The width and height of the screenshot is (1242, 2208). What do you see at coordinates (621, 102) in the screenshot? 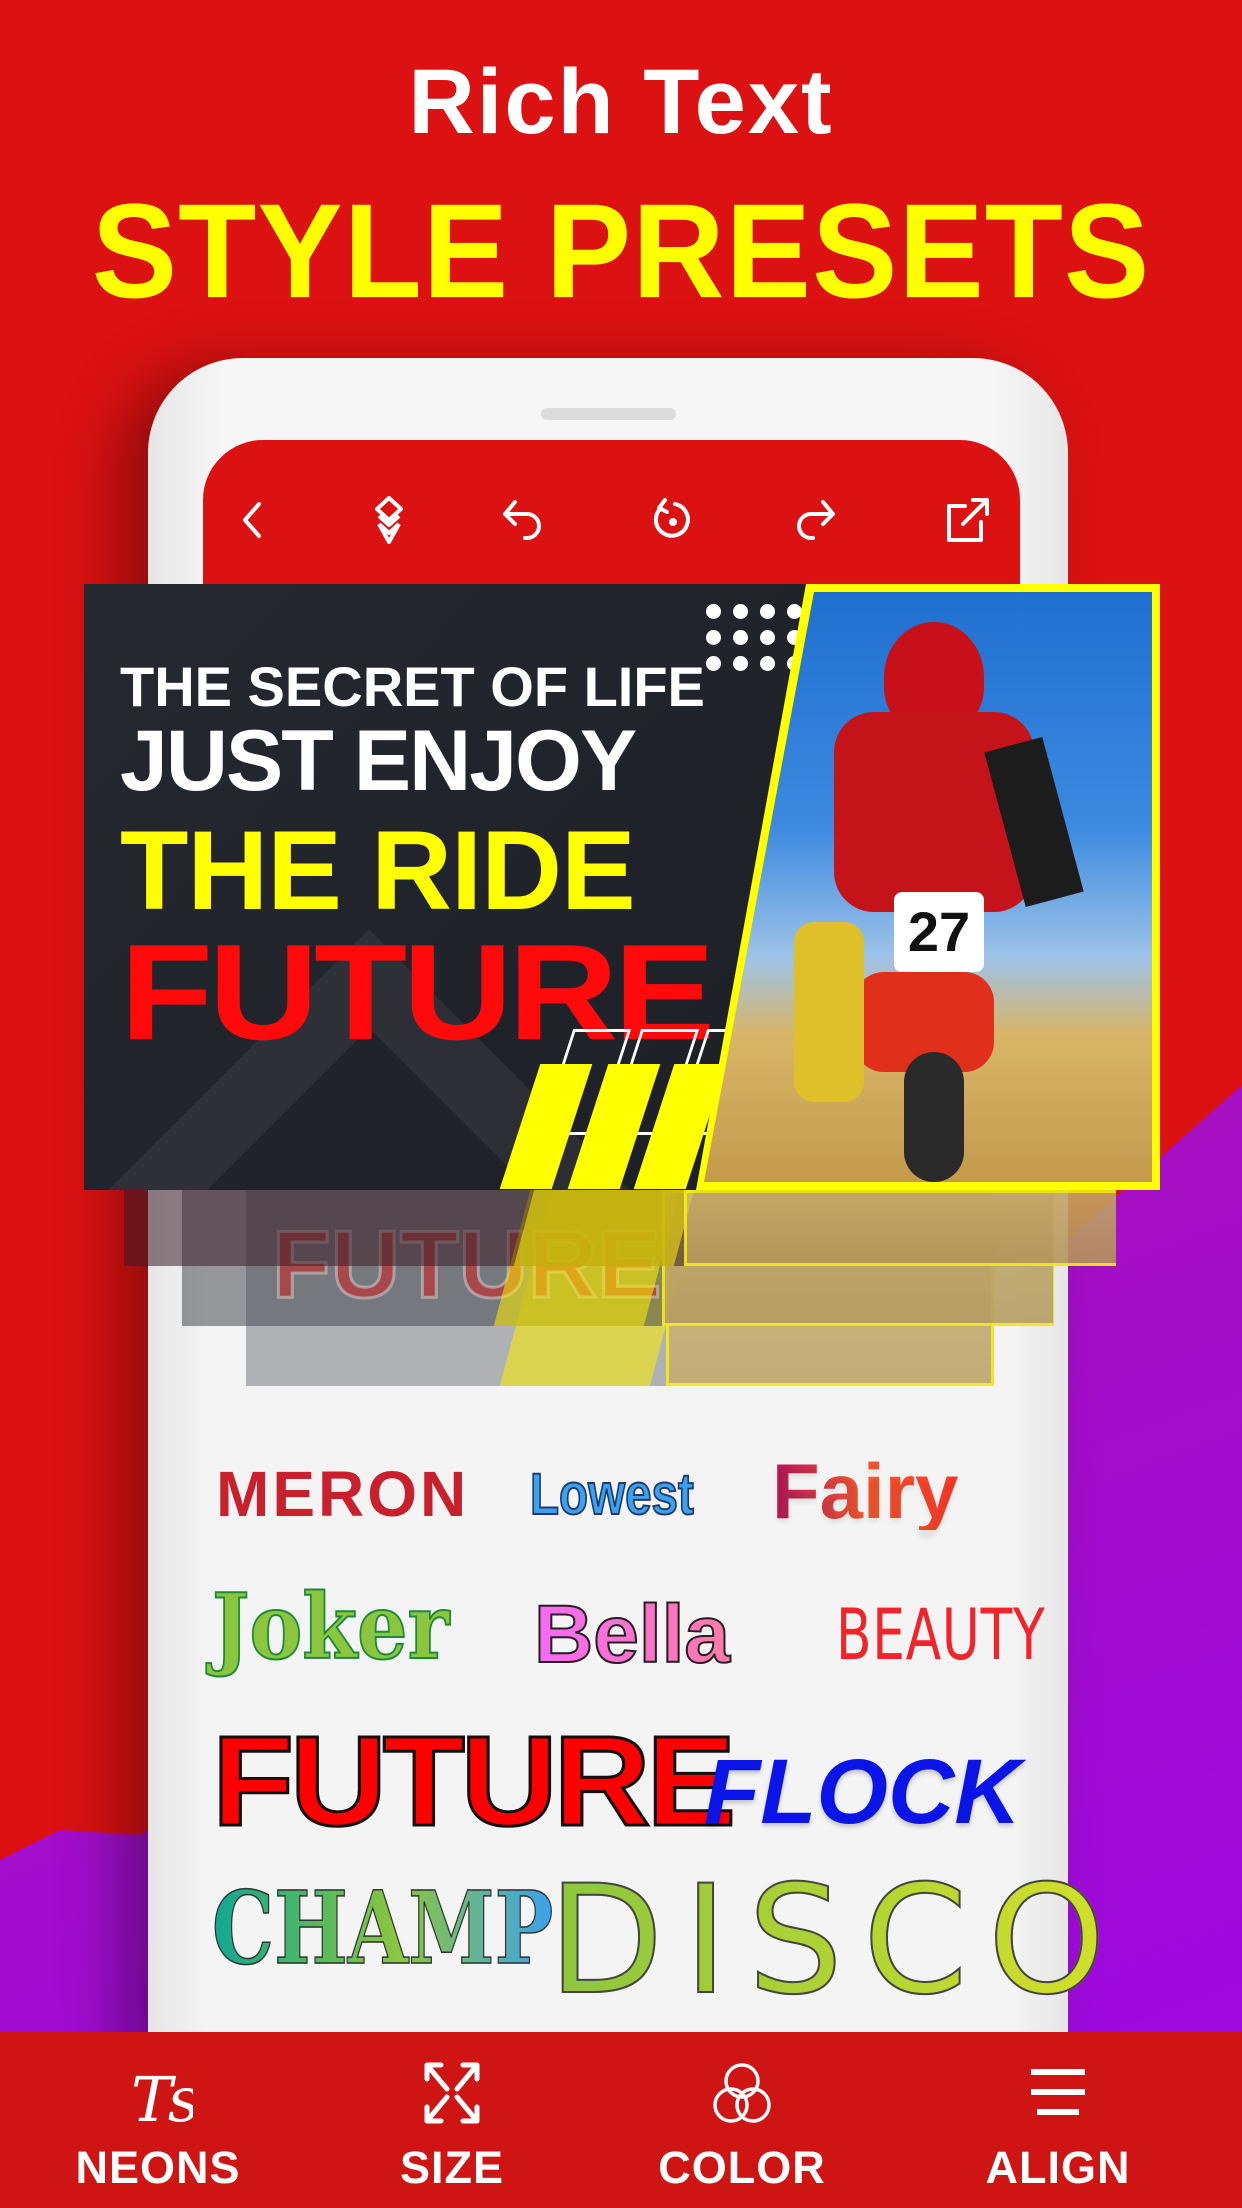
I see `headline-rich-text: Rich Text` at bounding box center [621, 102].